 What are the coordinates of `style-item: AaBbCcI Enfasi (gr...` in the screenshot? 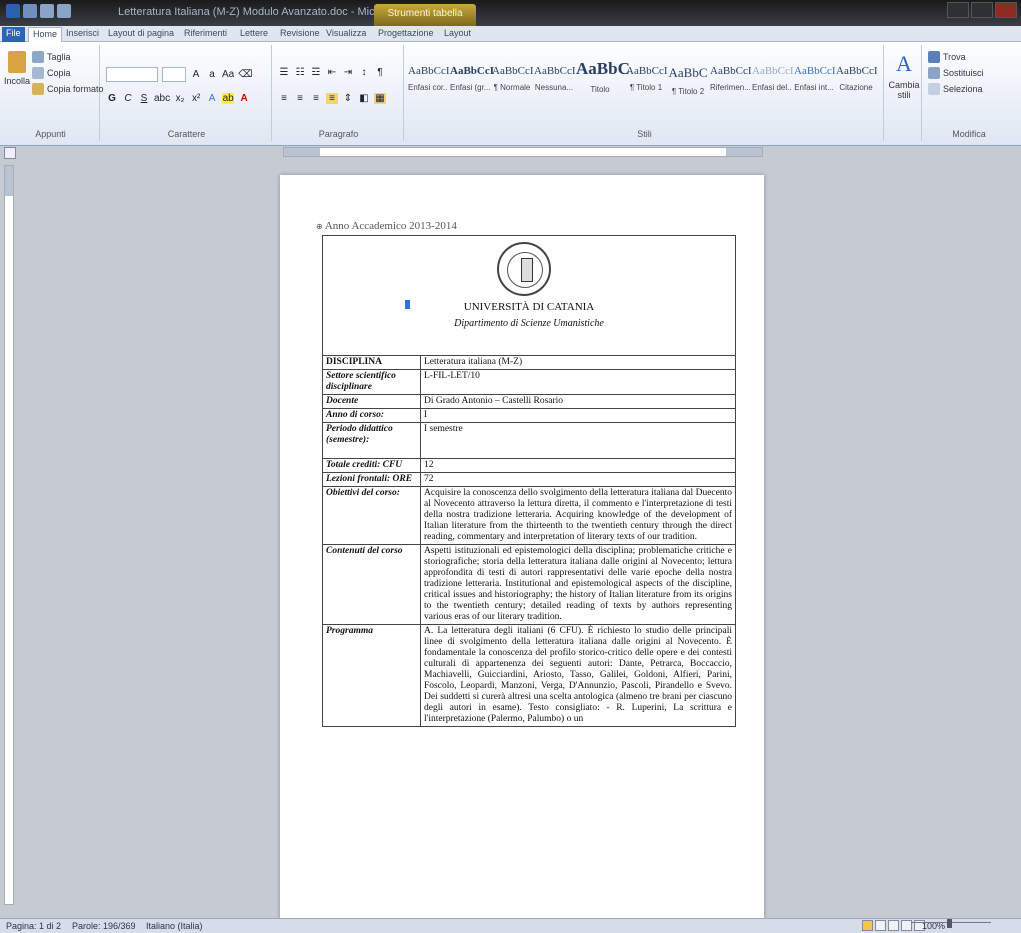 It's located at (472, 77).